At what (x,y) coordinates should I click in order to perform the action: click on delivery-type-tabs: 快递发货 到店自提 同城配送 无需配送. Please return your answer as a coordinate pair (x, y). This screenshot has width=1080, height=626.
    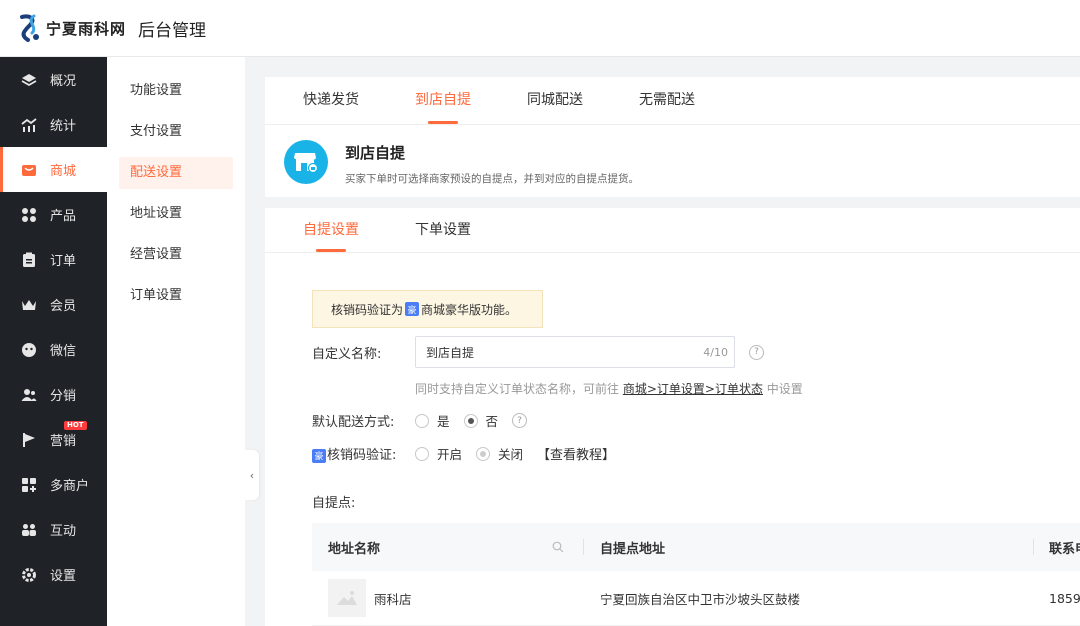
    Looking at the image, I should click on (672, 101).